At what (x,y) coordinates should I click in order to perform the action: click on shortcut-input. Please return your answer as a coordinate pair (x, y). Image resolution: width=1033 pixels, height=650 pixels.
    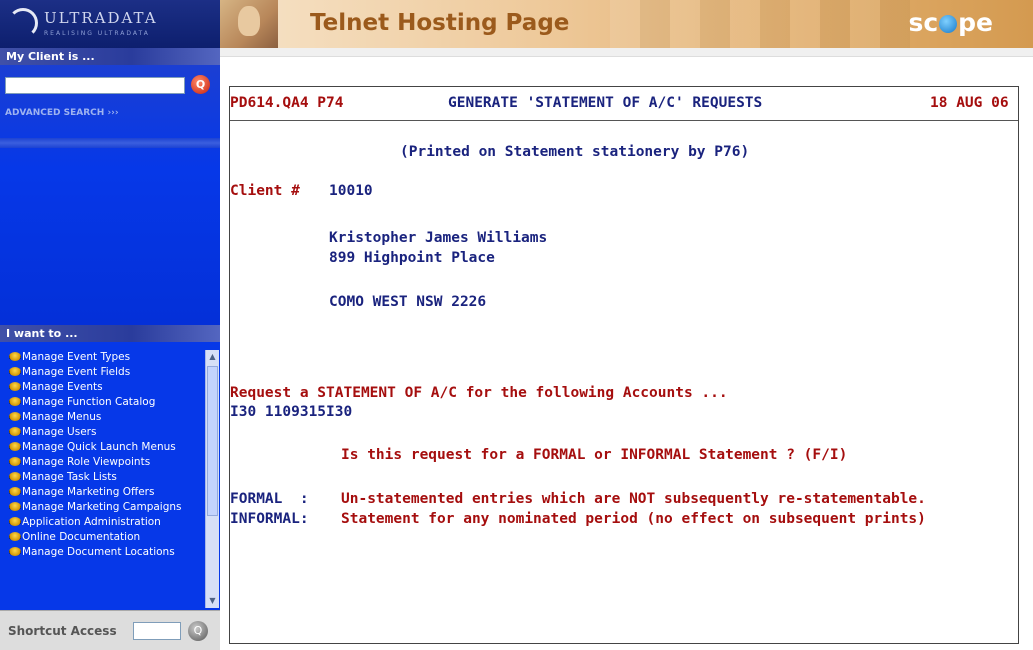
    Looking at the image, I should click on (157, 631).